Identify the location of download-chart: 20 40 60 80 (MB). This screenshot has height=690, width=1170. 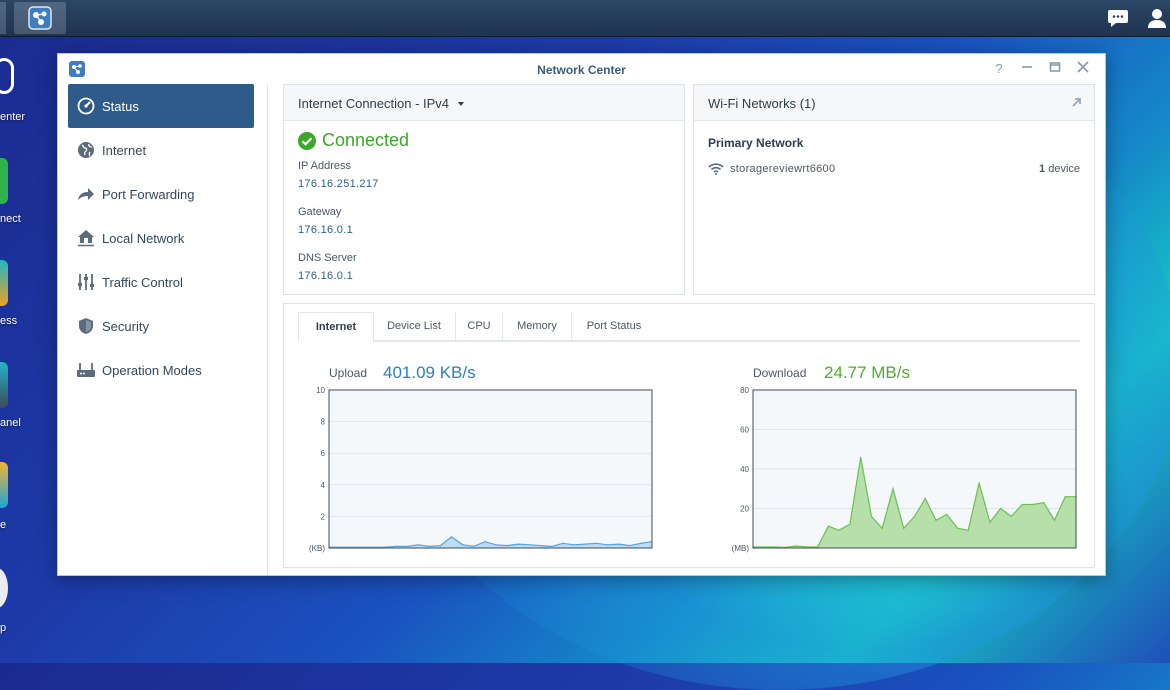
(904, 469).